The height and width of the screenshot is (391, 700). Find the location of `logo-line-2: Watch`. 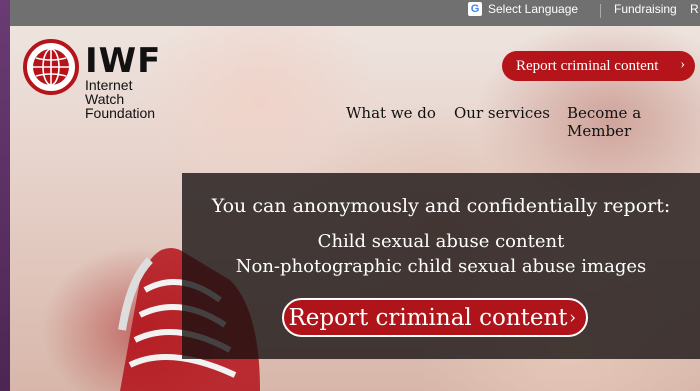

logo-line-2: Watch is located at coordinates (105, 99).